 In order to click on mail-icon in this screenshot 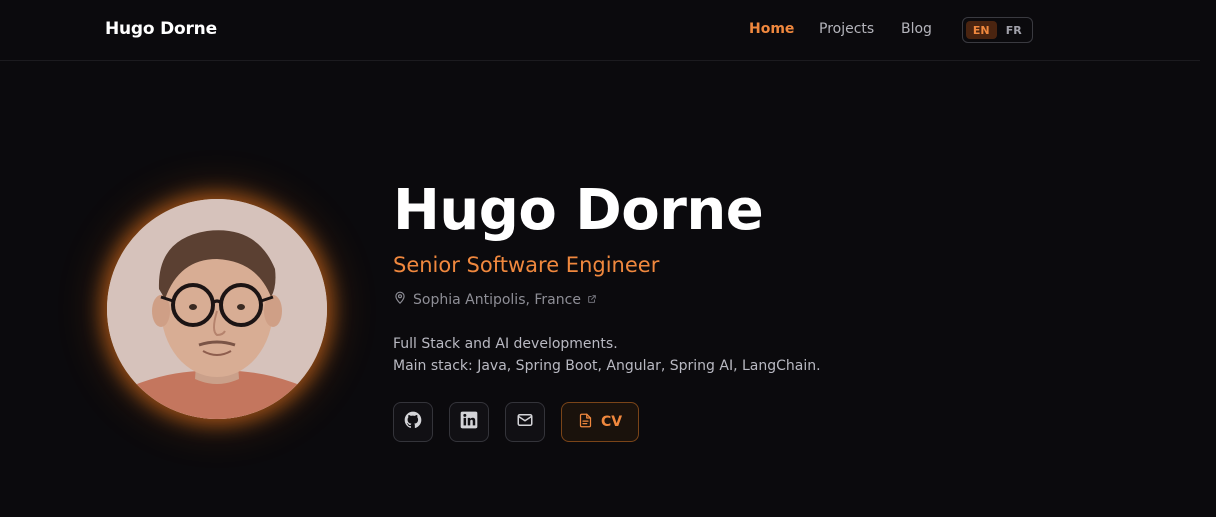, I will do `click(525, 422)`.